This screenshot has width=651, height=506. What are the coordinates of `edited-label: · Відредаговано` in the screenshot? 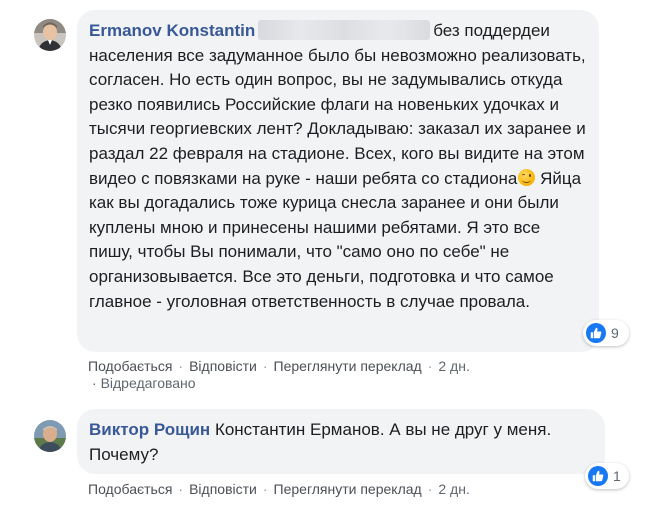 It's located at (144, 383).